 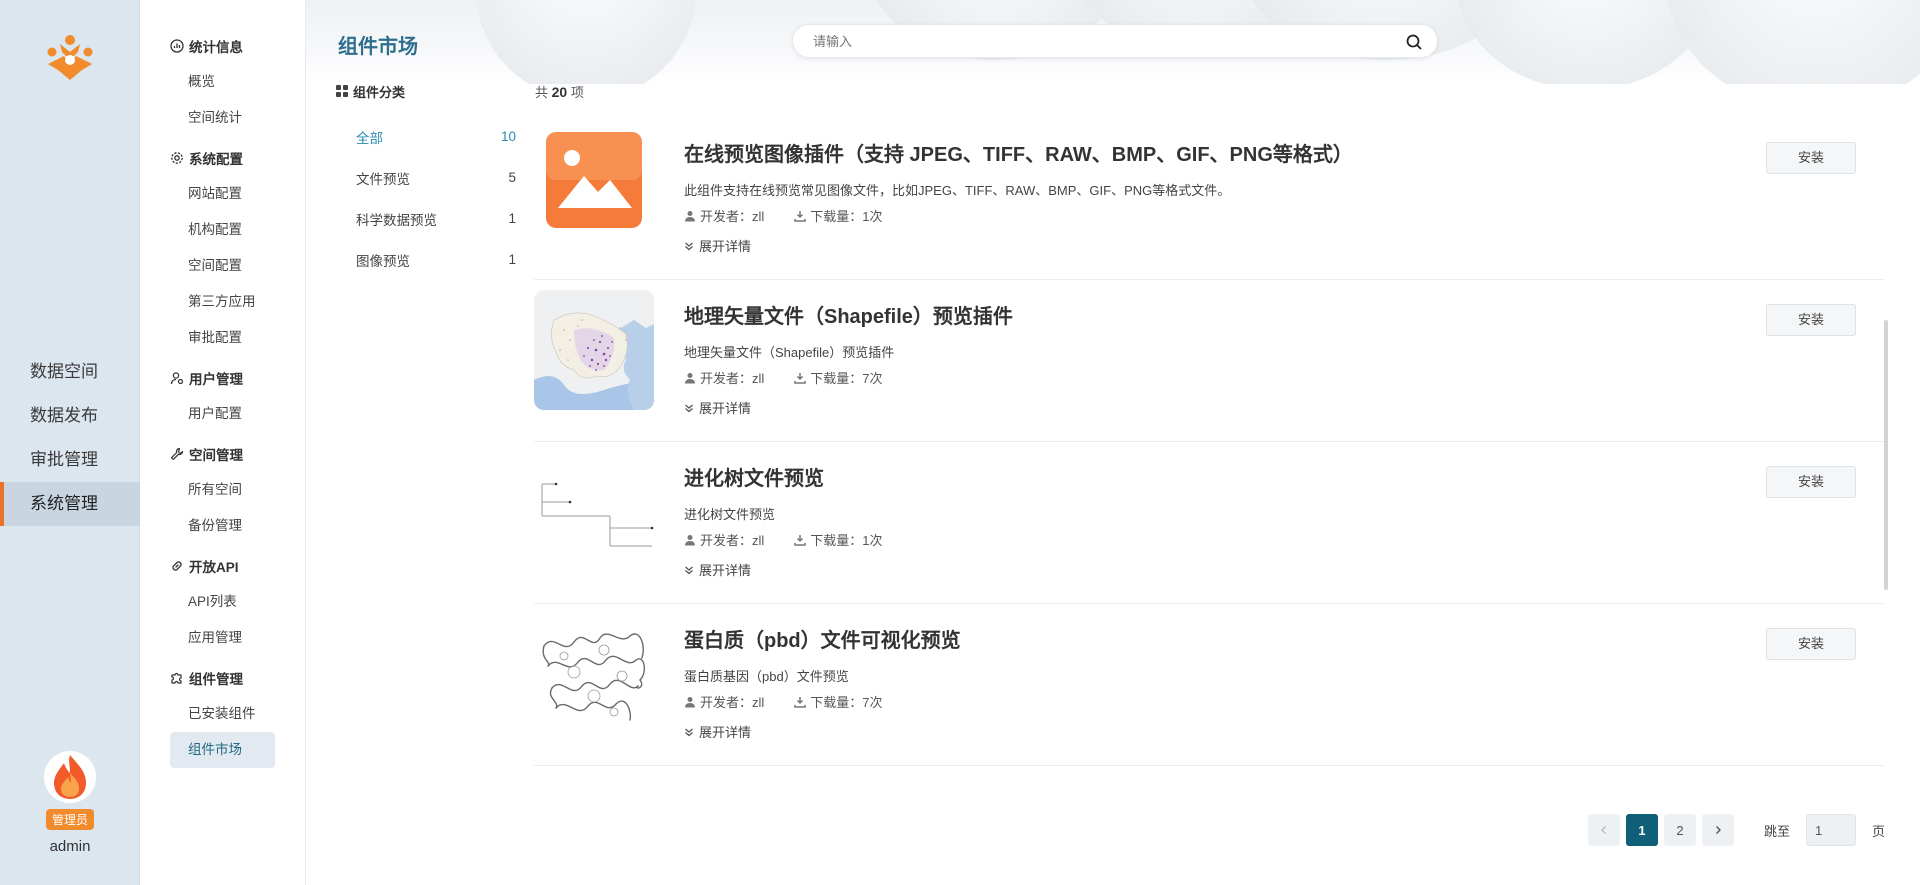 I want to click on menu-group-label: 系统配置, so click(x=216, y=159).